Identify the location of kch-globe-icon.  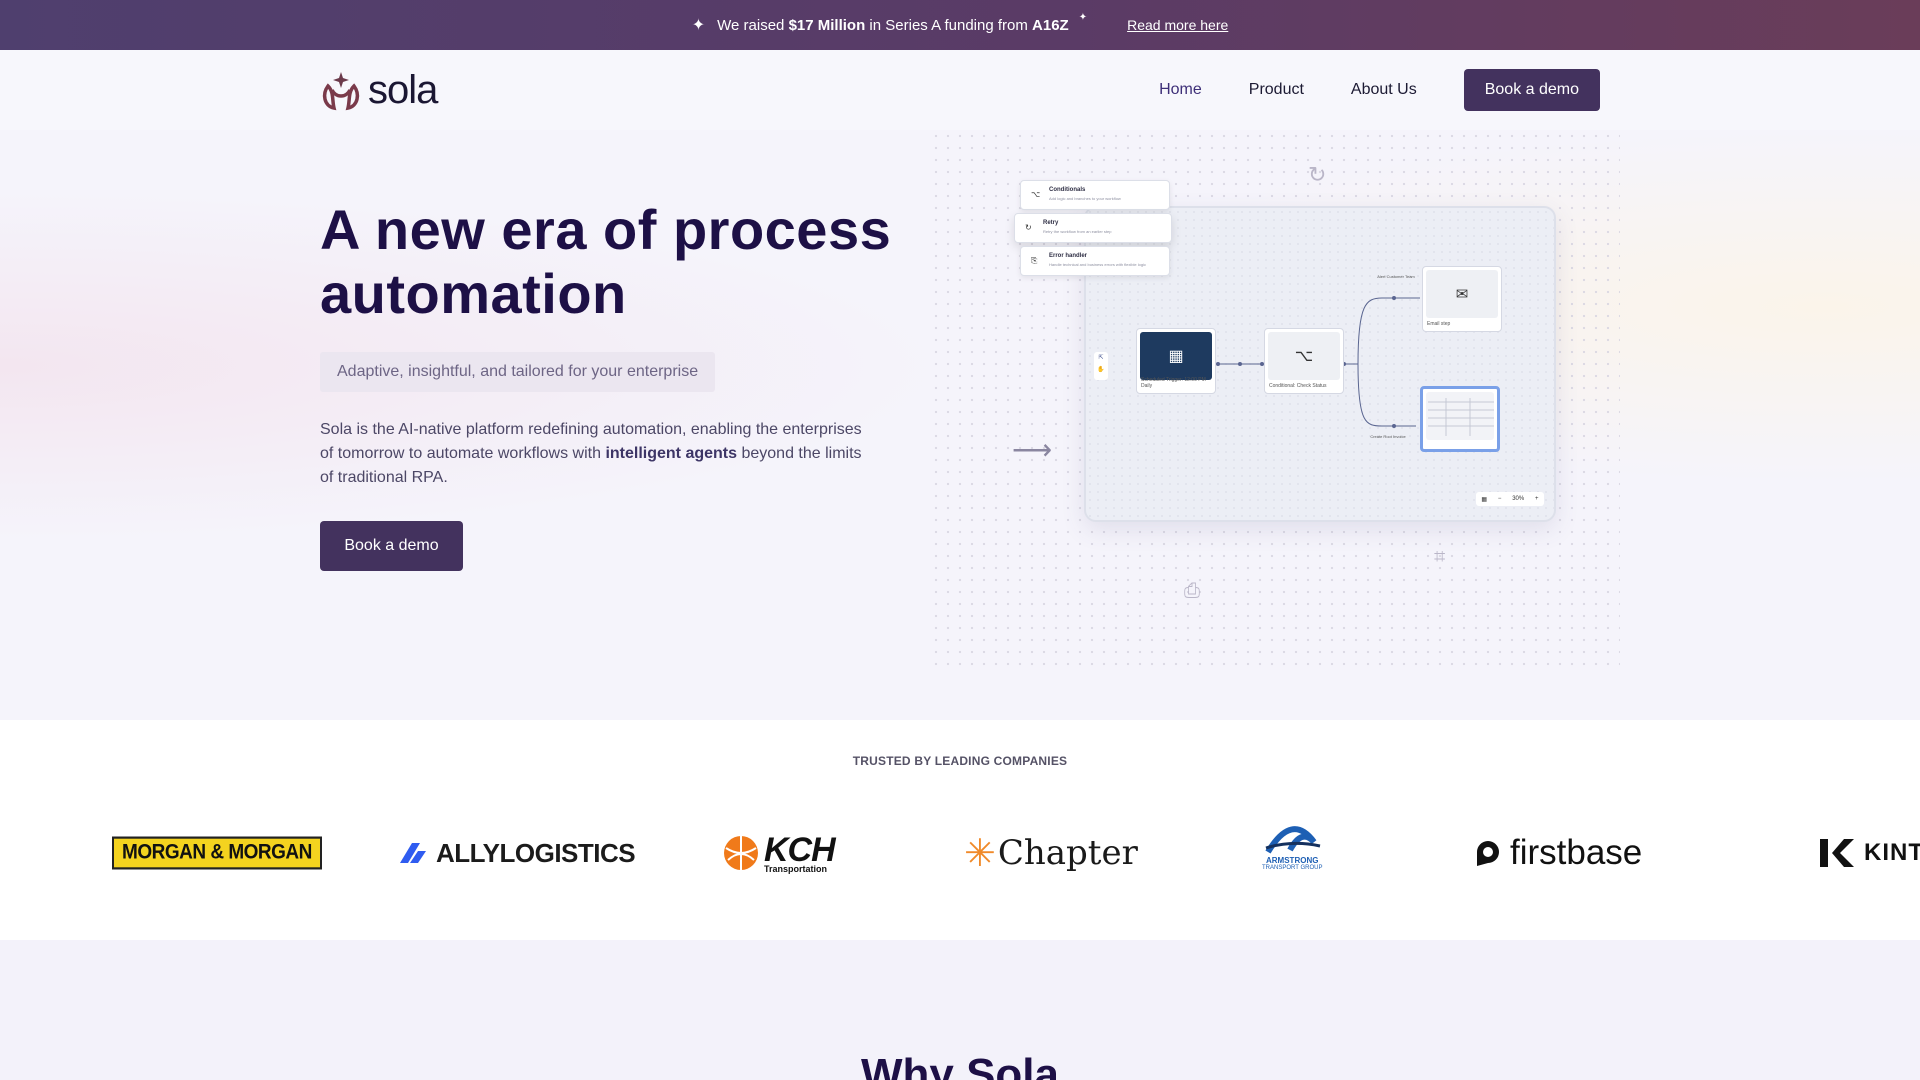
(741, 853).